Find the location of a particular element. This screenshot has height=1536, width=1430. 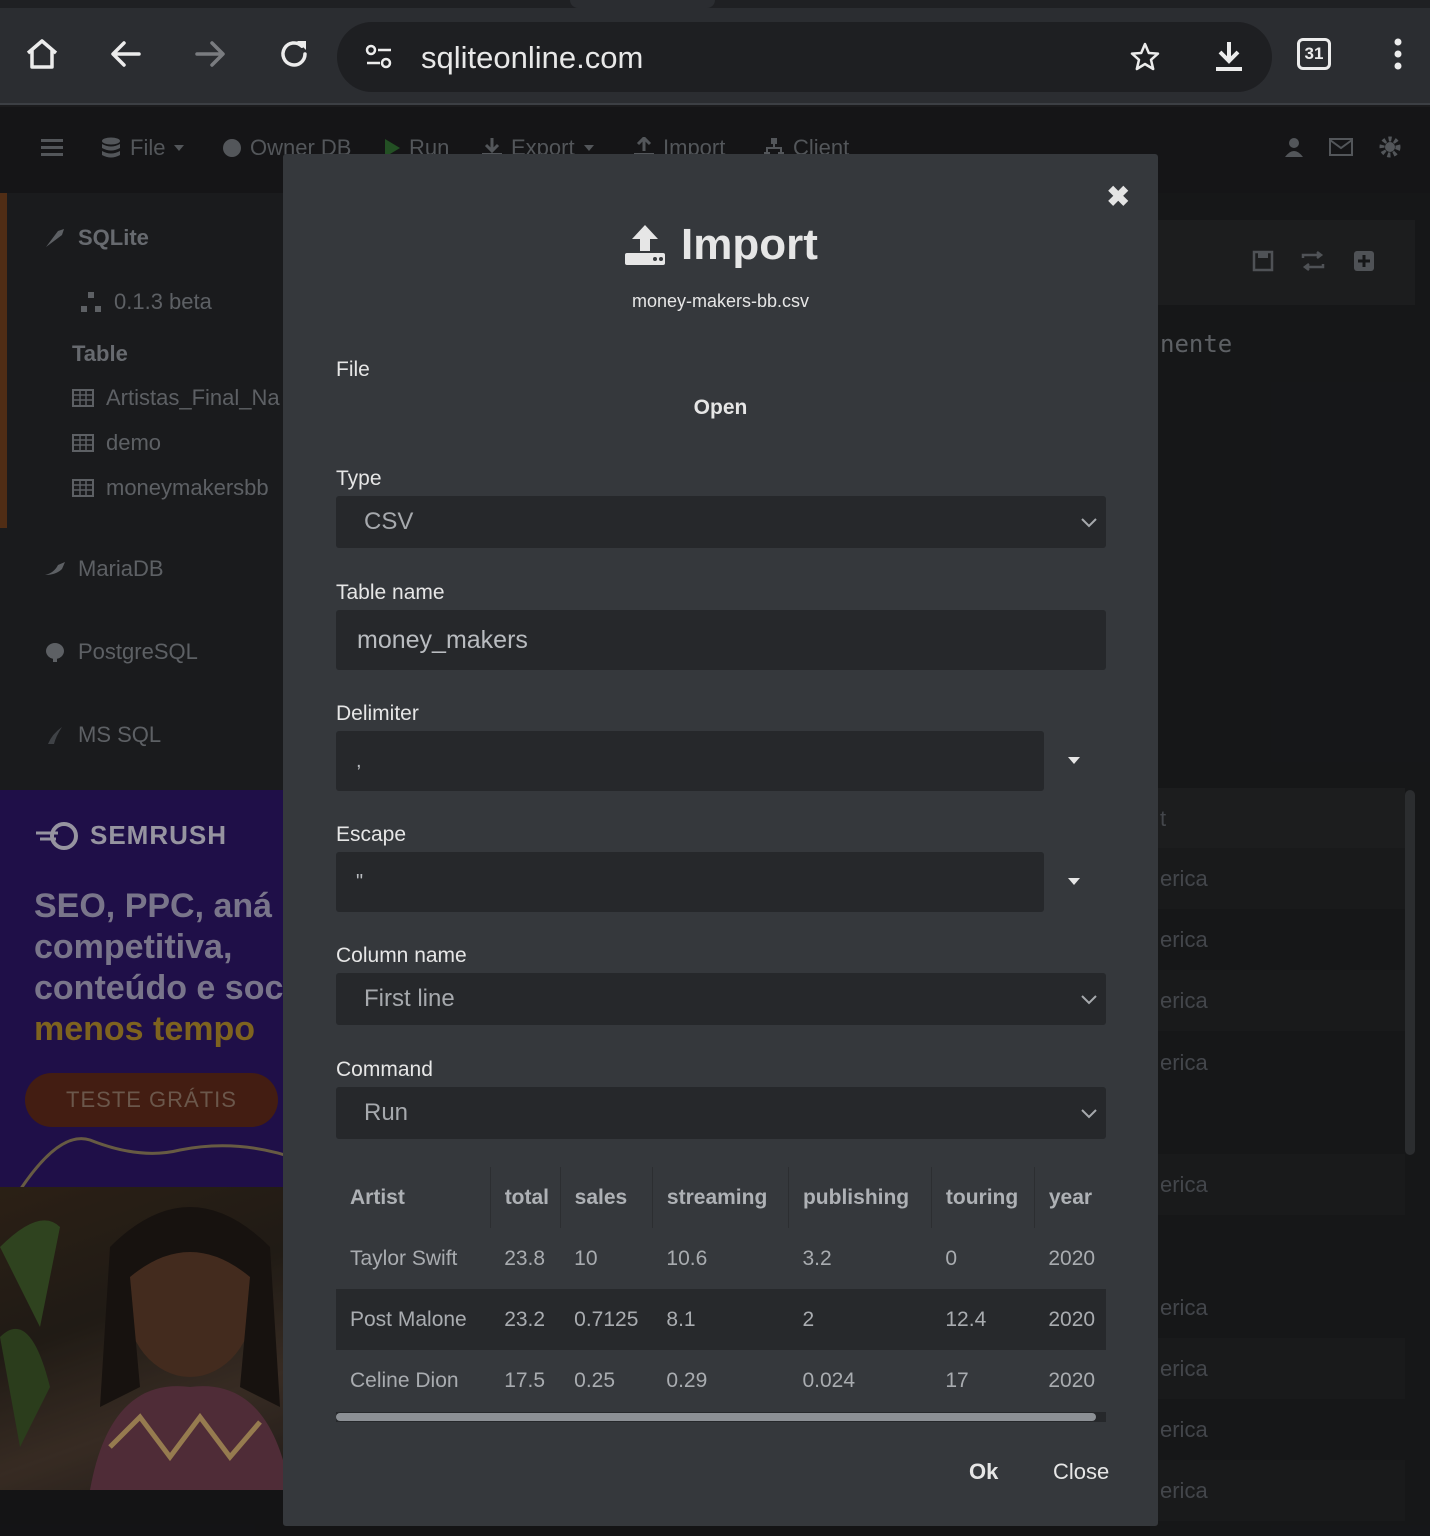

command-select-value: Run is located at coordinates (386, 1112).